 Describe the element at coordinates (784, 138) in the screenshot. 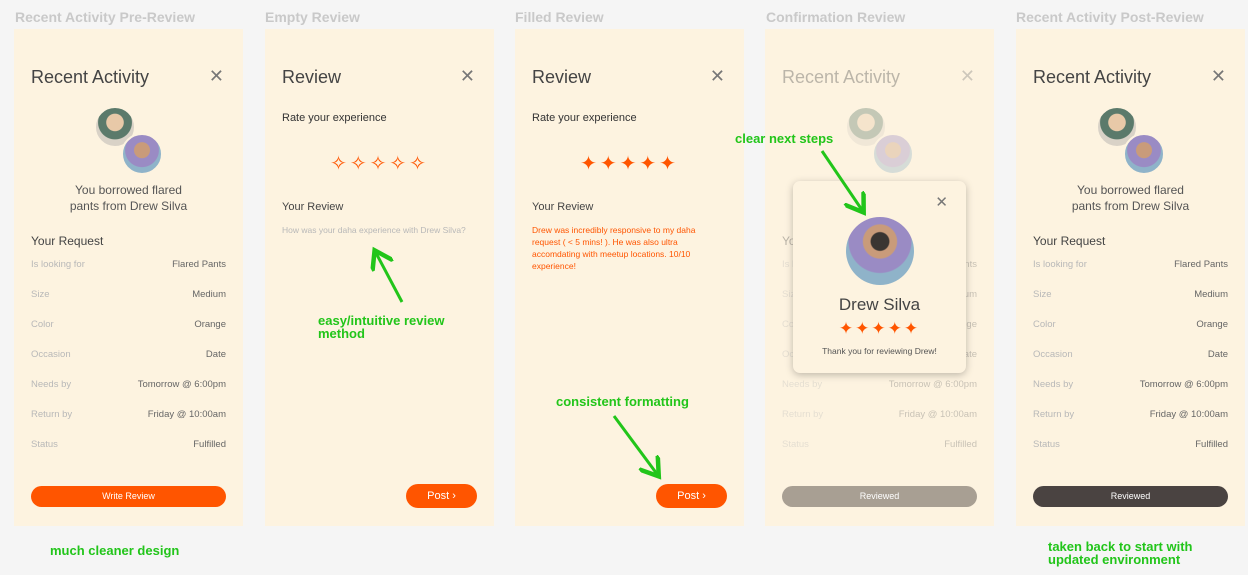

I see `annotation-next-steps: clear next steps` at that location.